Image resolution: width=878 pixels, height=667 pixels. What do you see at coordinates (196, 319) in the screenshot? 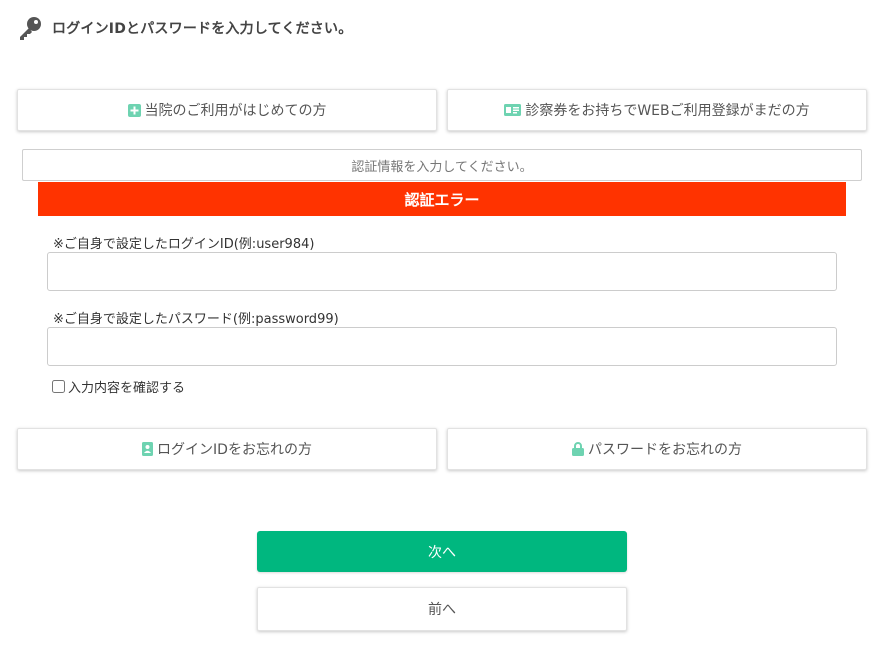
I see `password-label: ※ご自身で設定したパスワード(例:password99)` at bounding box center [196, 319].